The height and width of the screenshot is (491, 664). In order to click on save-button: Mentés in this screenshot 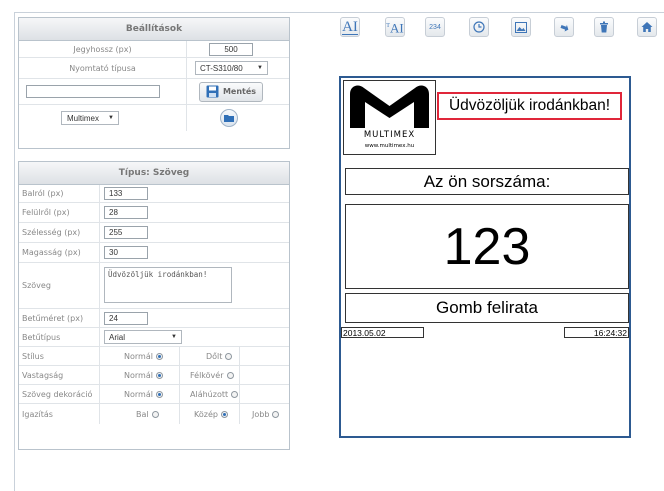, I will do `click(231, 91)`.